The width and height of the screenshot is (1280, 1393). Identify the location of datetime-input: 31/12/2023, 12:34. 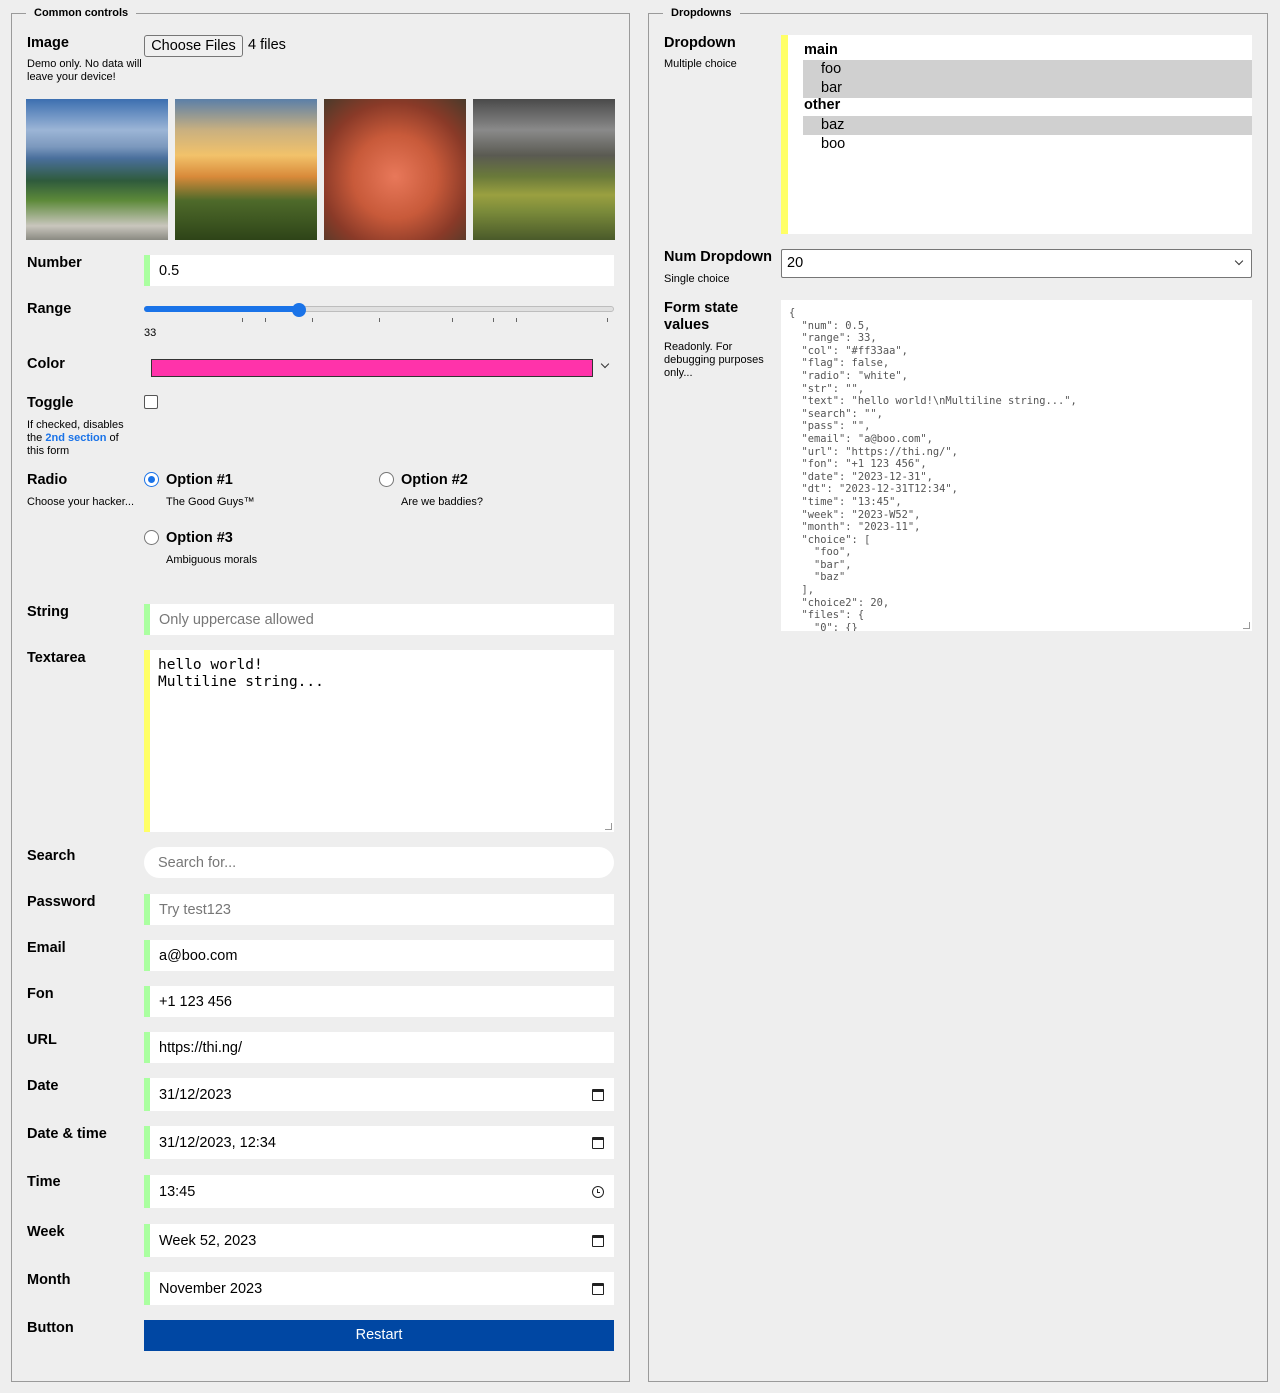
(379, 1142).